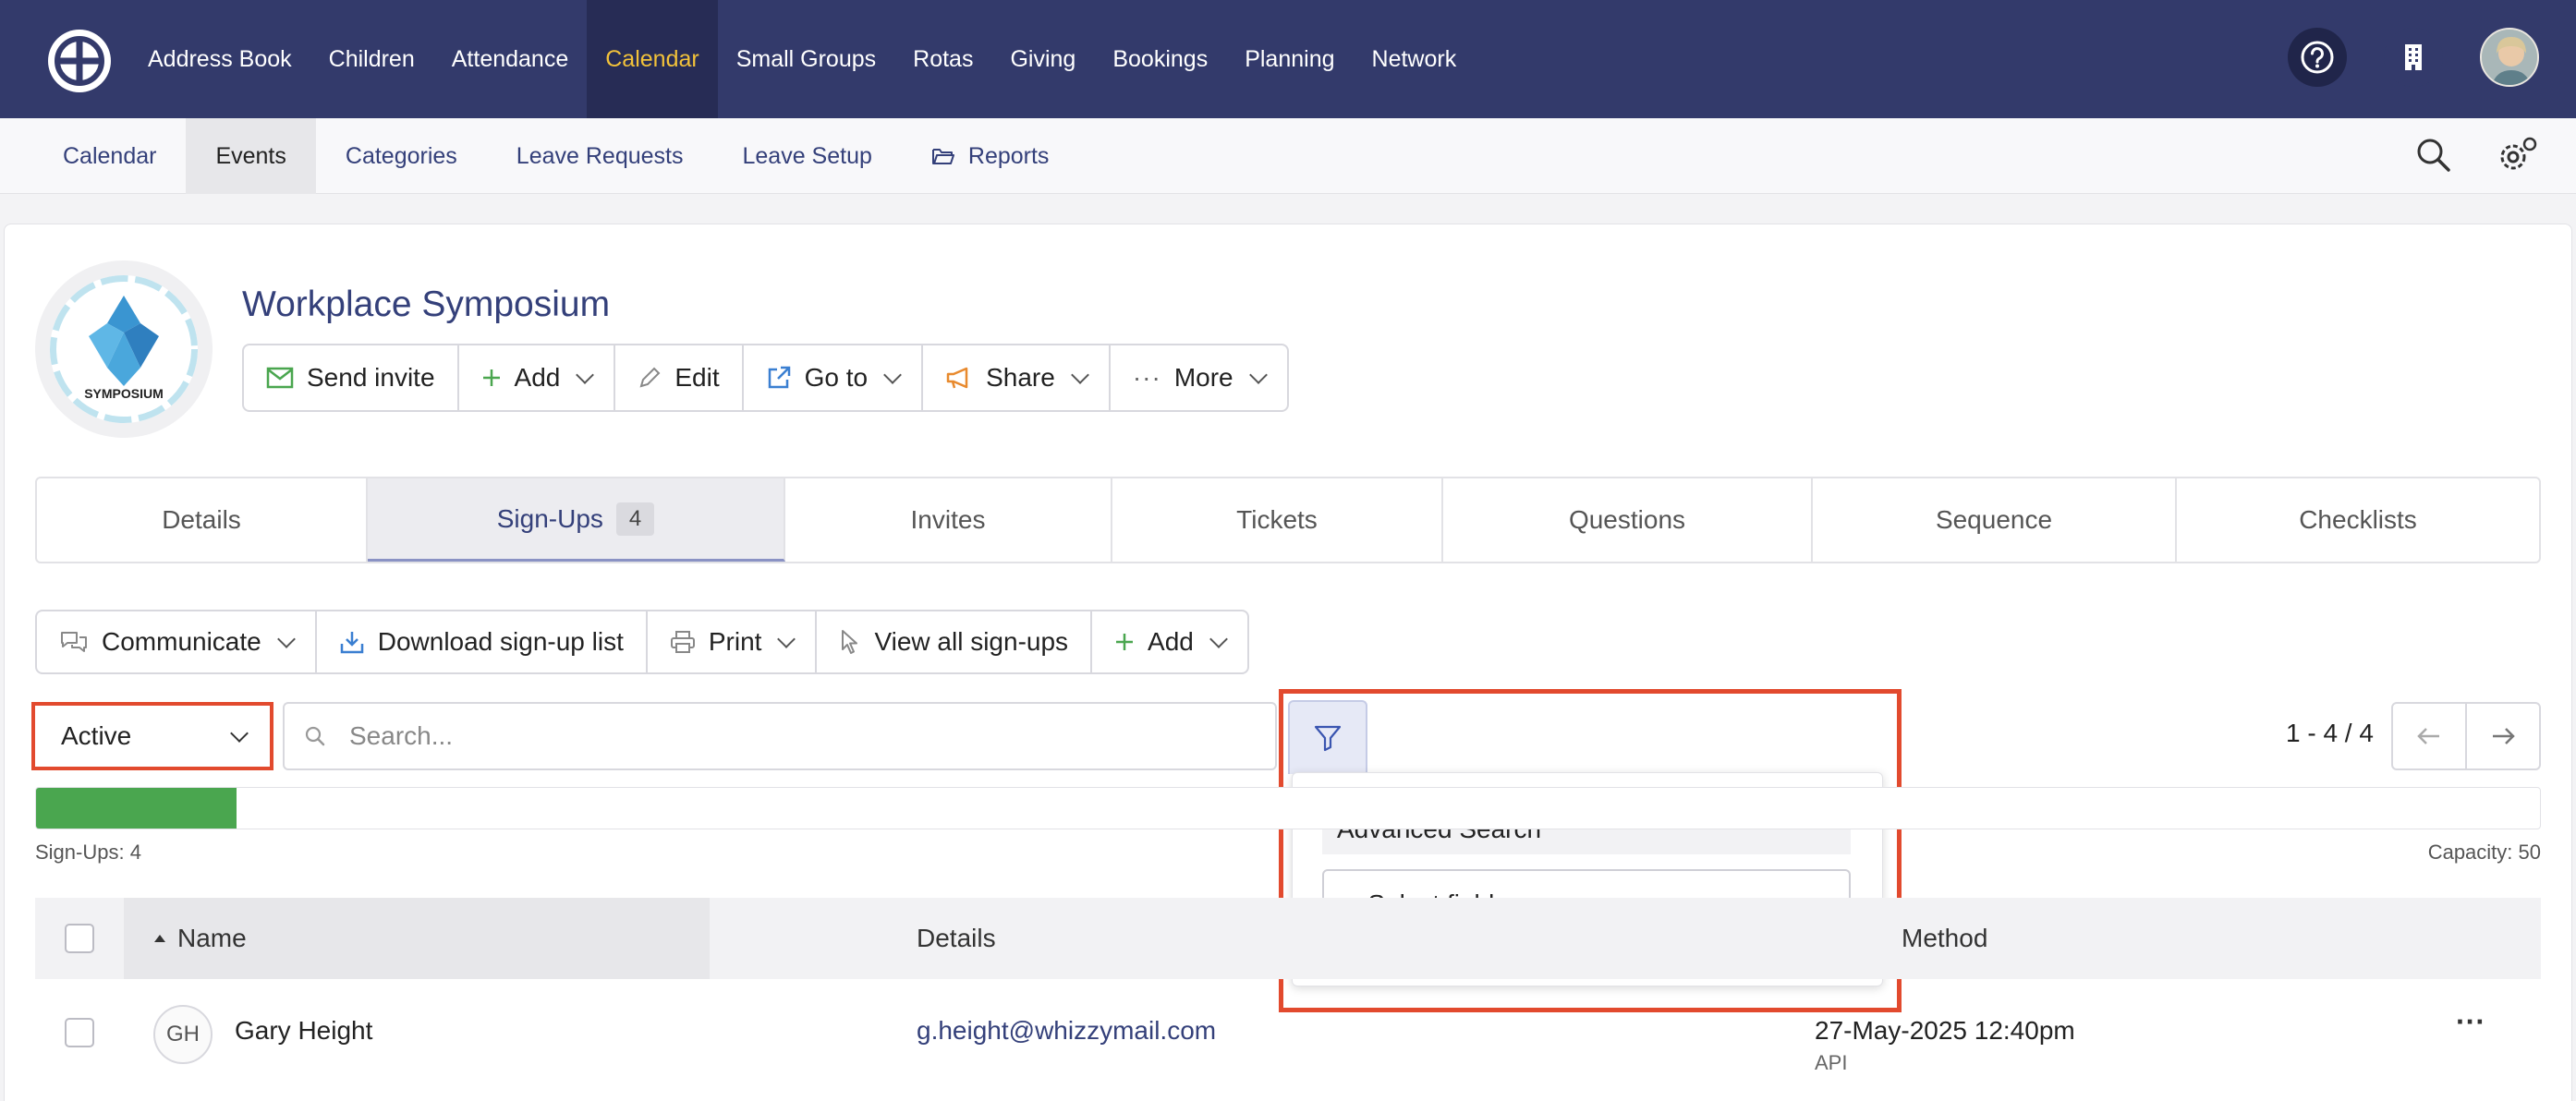 The image size is (2576, 1101). Describe the element at coordinates (1415, 59) in the screenshot. I see `nav-network: Network` at that location.